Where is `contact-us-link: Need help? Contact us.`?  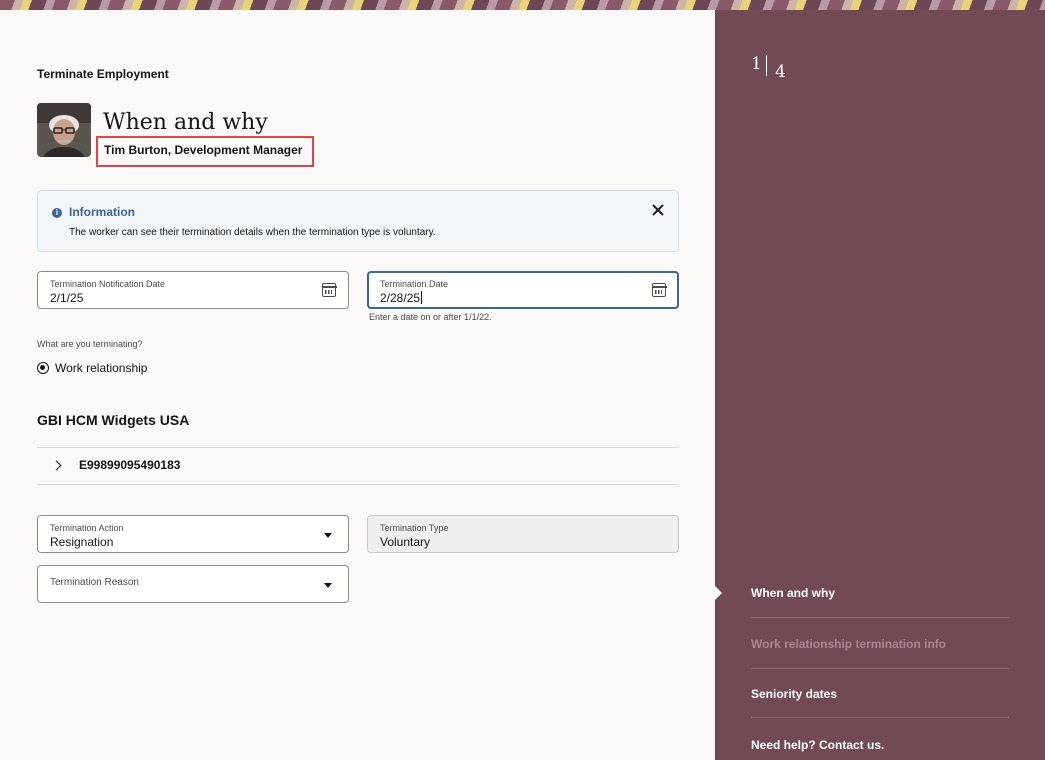 contact-us-link: Need help? Contact us. is located at coordinates (817, 745).